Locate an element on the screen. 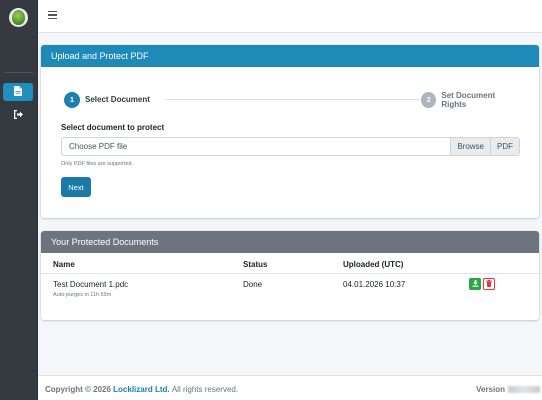 This screenshot has width=542, height=400. step-label: Select Document is located at coordinates (117, 99).